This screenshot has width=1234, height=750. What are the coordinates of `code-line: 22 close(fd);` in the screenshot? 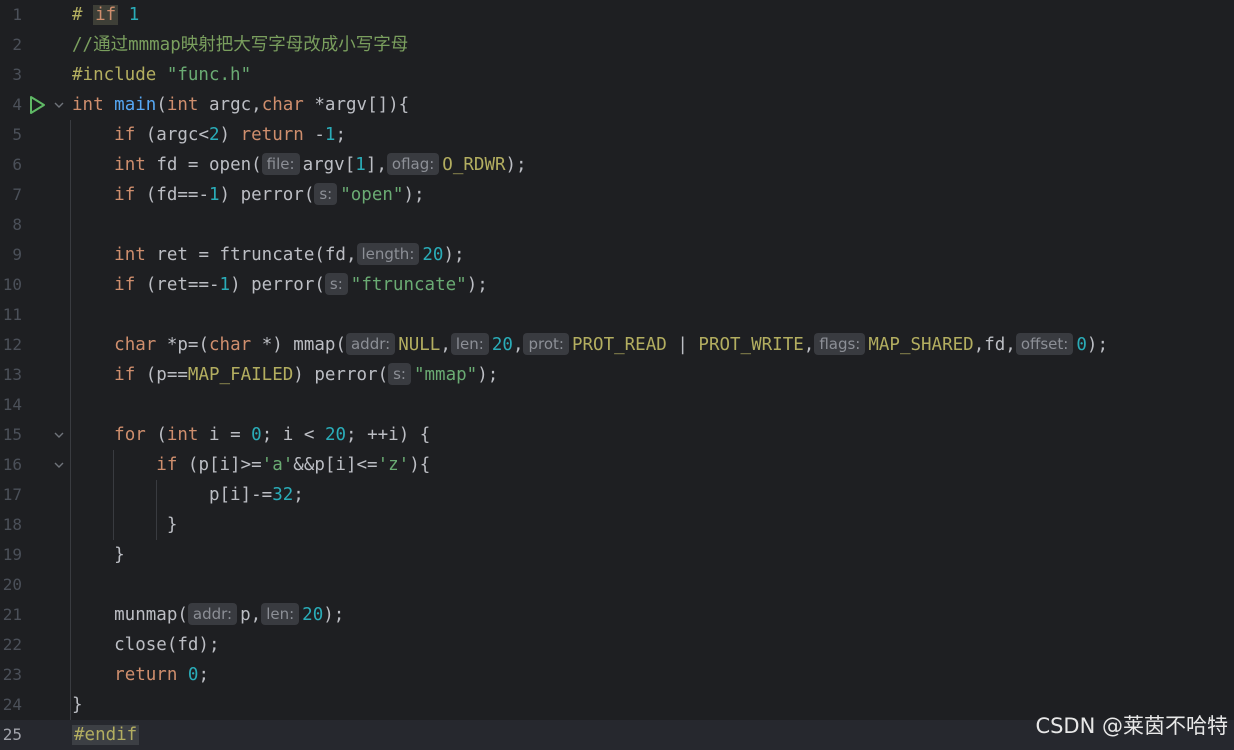 It's located at (617, 645).